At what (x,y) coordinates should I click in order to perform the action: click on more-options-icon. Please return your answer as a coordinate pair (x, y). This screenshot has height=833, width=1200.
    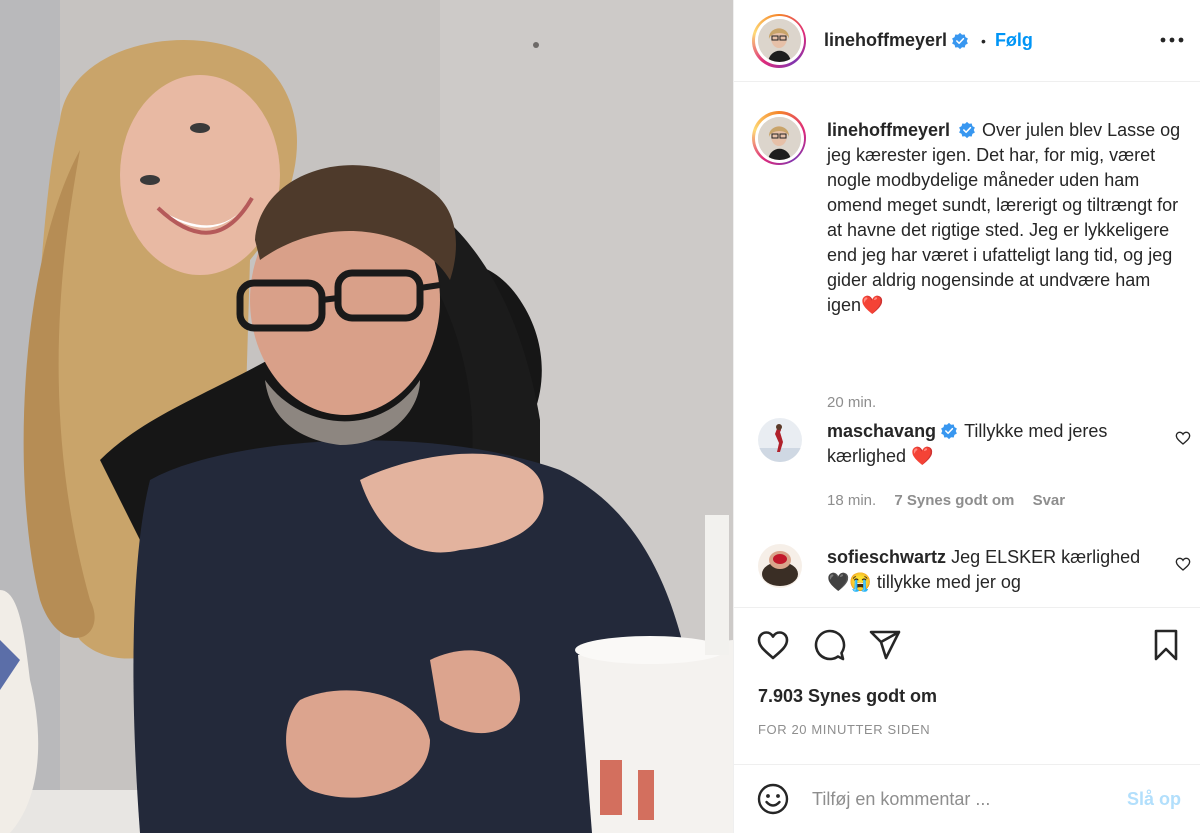
    Looking at the image, I should click on (1172, 40).